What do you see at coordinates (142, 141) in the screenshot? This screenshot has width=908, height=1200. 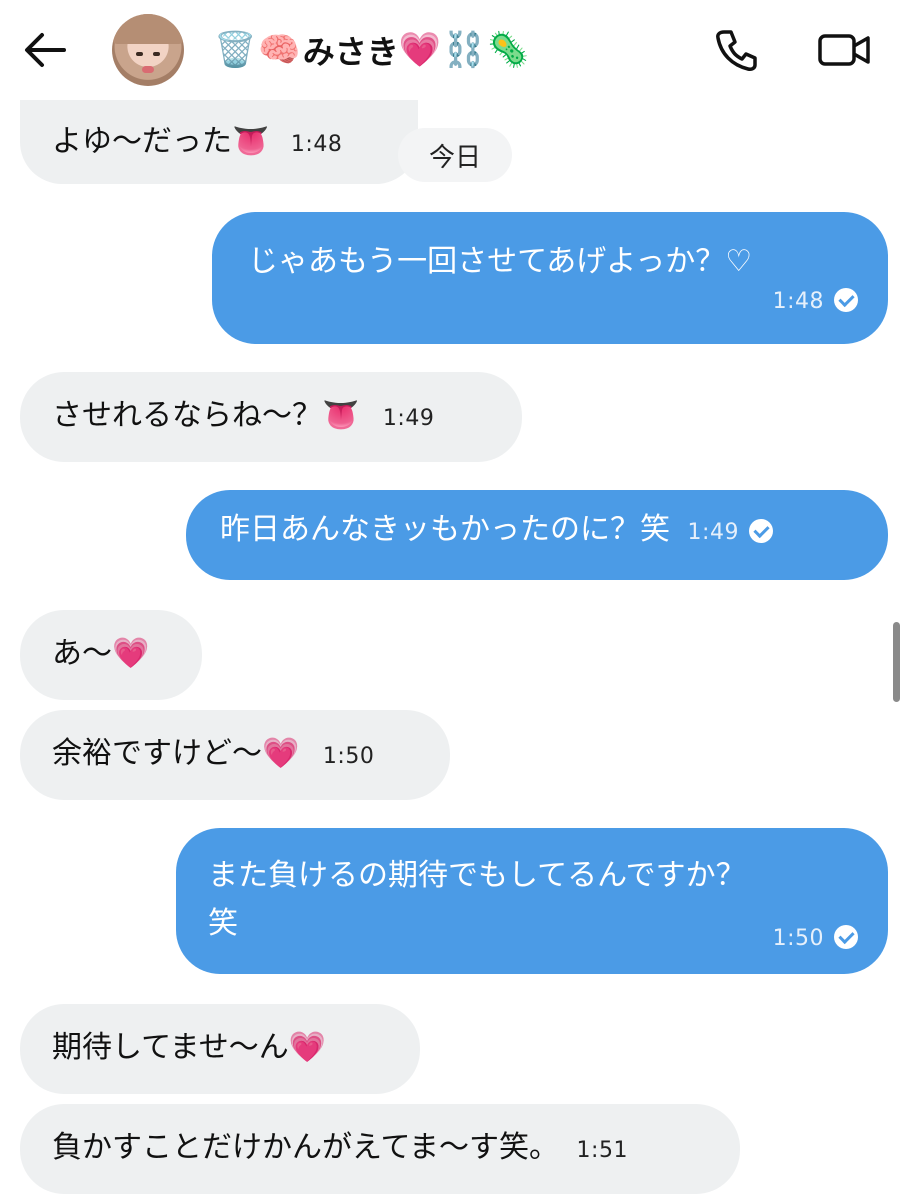 I see `message-text: よゆ～だった` at bounding box center [142, 141].